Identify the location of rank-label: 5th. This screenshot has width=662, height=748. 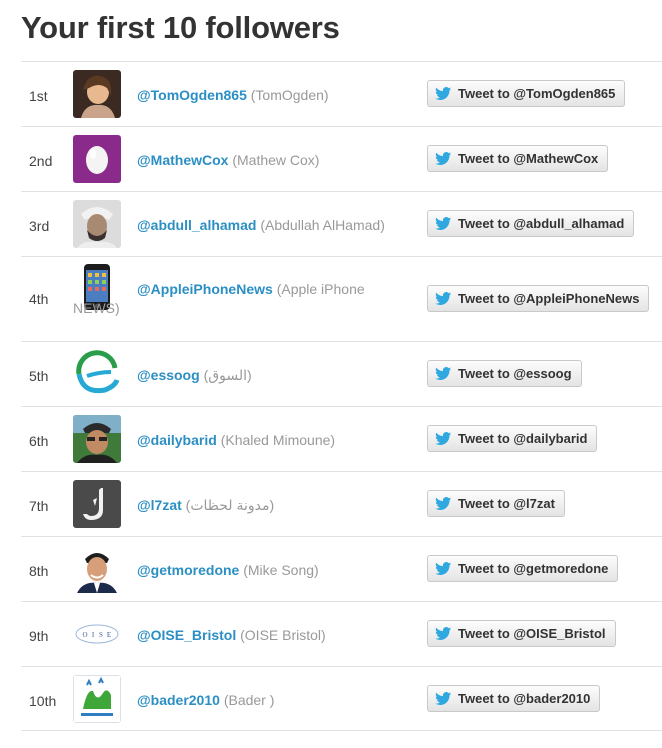
(39, 376).